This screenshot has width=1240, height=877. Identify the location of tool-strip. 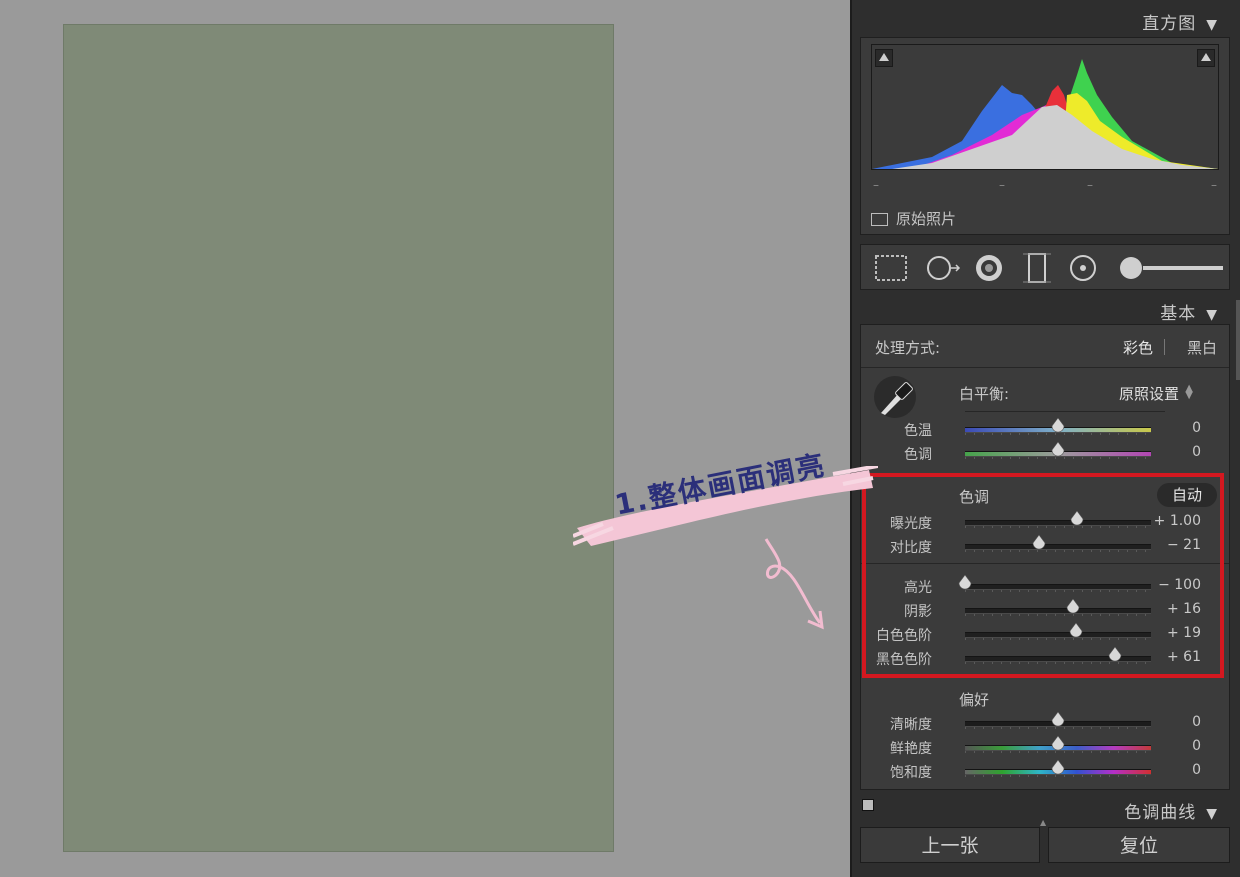
(1045, 267).